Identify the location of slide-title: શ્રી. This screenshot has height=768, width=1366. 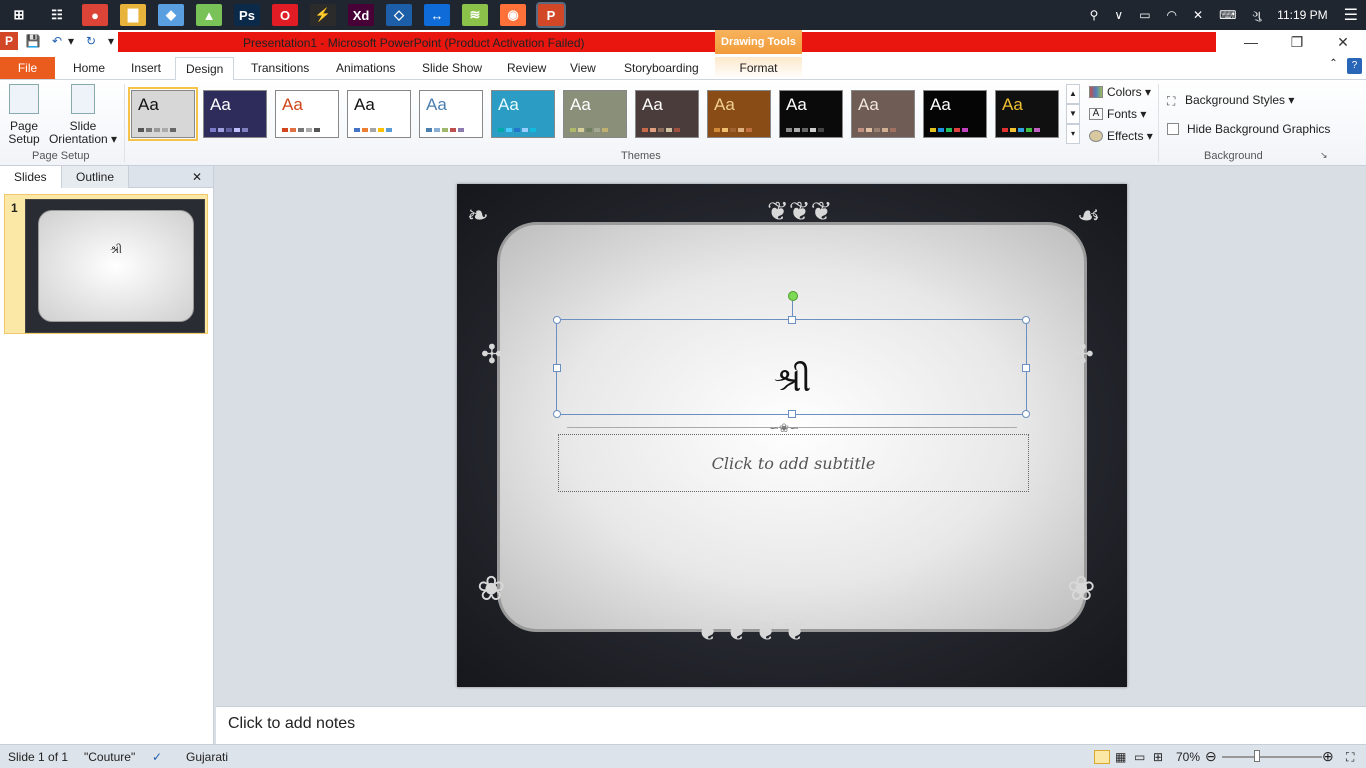
(792, 380).